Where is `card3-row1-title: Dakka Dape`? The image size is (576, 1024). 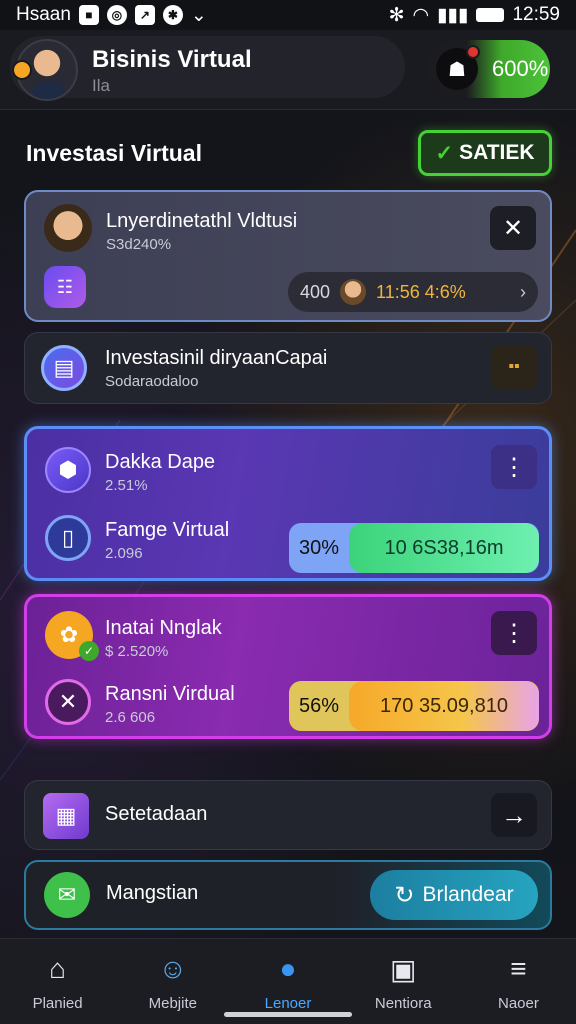
card3-row1-title: Dakka Dape is located at coordinates (160, 462).